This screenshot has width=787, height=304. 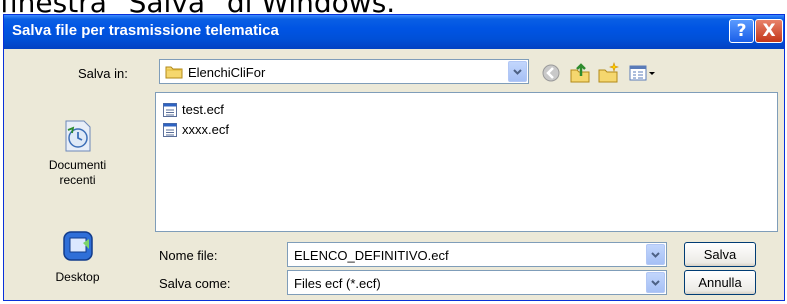 I want to click on save-in-dropdown: ElenchiCliFor, so click(x=344, y=71).